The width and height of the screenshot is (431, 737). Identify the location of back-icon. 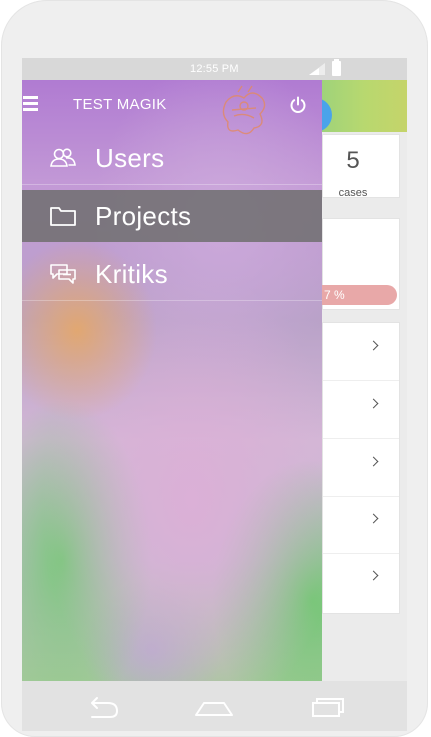
(104, 706).